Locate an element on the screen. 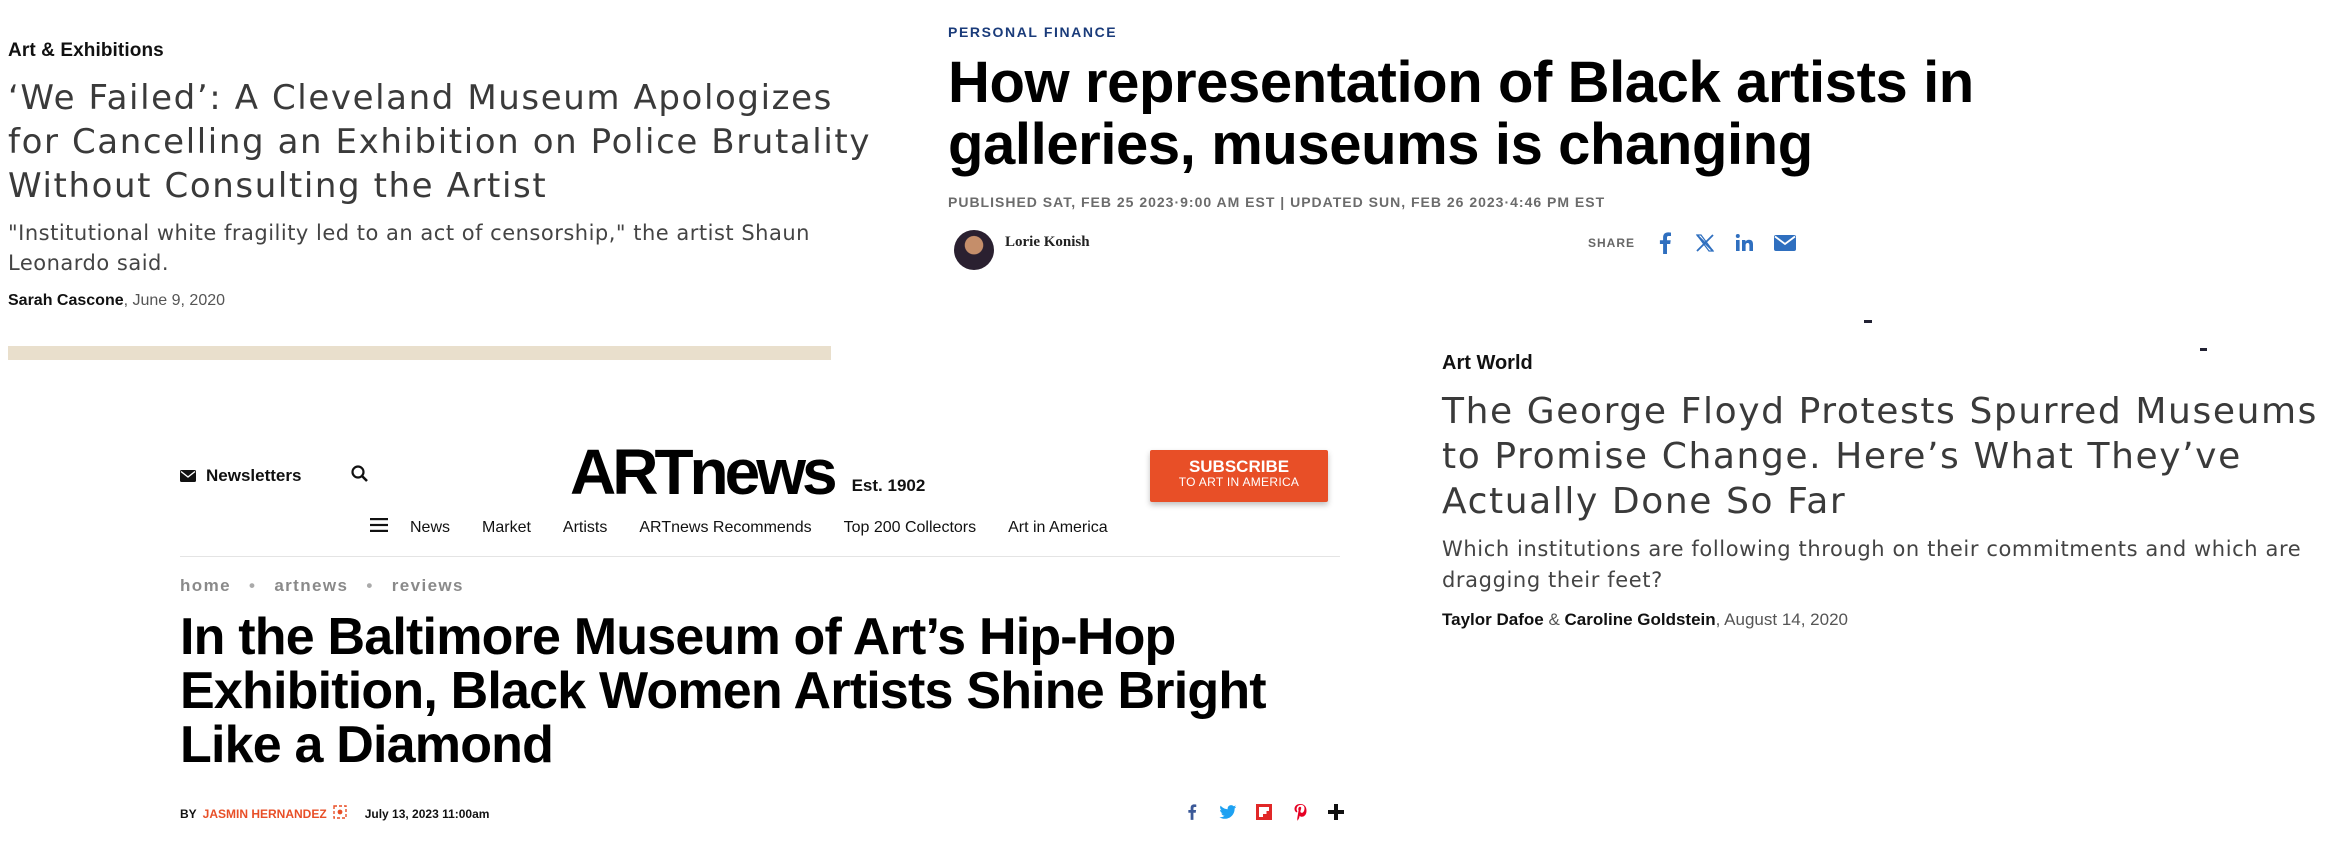 This screenshot has height=850, width=2332. share-bar is located at coordinates (1264, 812).